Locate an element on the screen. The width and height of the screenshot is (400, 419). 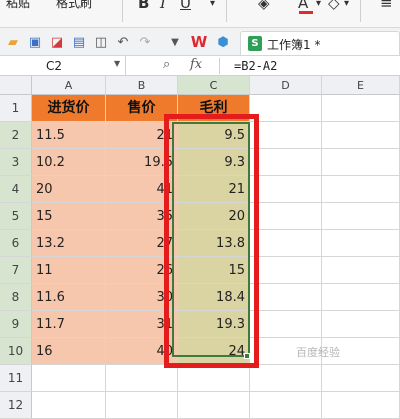
print-preview-icon: ◫ is located at coordinates (101, 42).